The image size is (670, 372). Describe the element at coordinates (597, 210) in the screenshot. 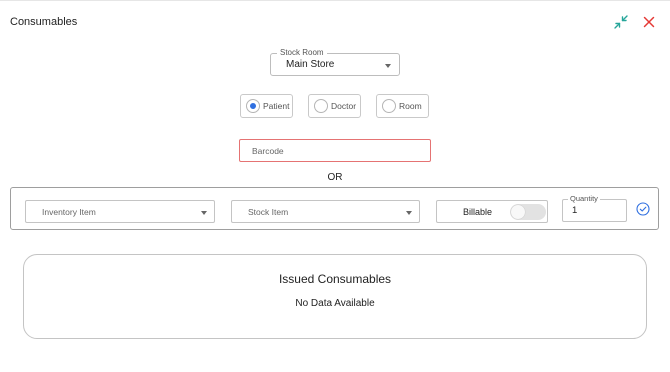

I see `quantity-input` at that location.